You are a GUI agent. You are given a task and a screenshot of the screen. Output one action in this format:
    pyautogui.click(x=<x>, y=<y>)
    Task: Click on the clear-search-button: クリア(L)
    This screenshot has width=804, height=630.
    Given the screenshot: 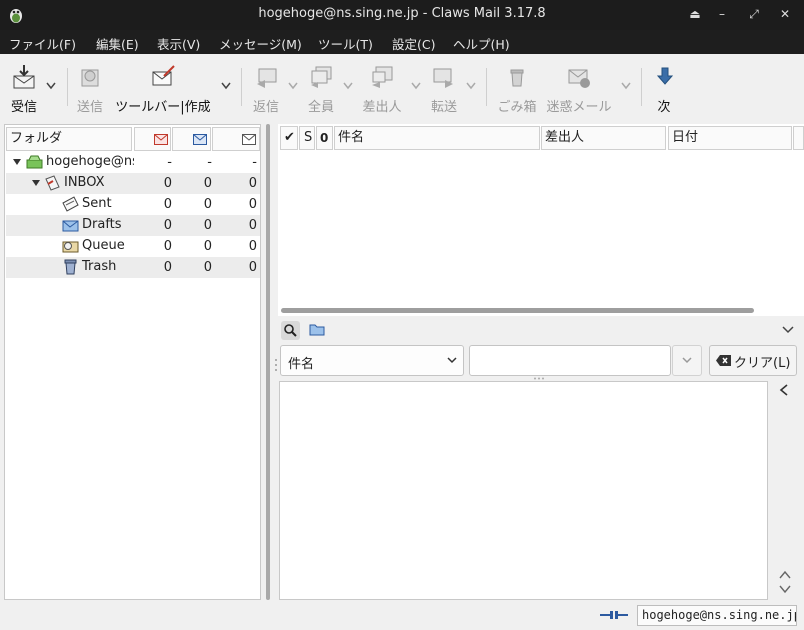 What is the action you would take?
    pyautogui.click(x=753, y=360)
    